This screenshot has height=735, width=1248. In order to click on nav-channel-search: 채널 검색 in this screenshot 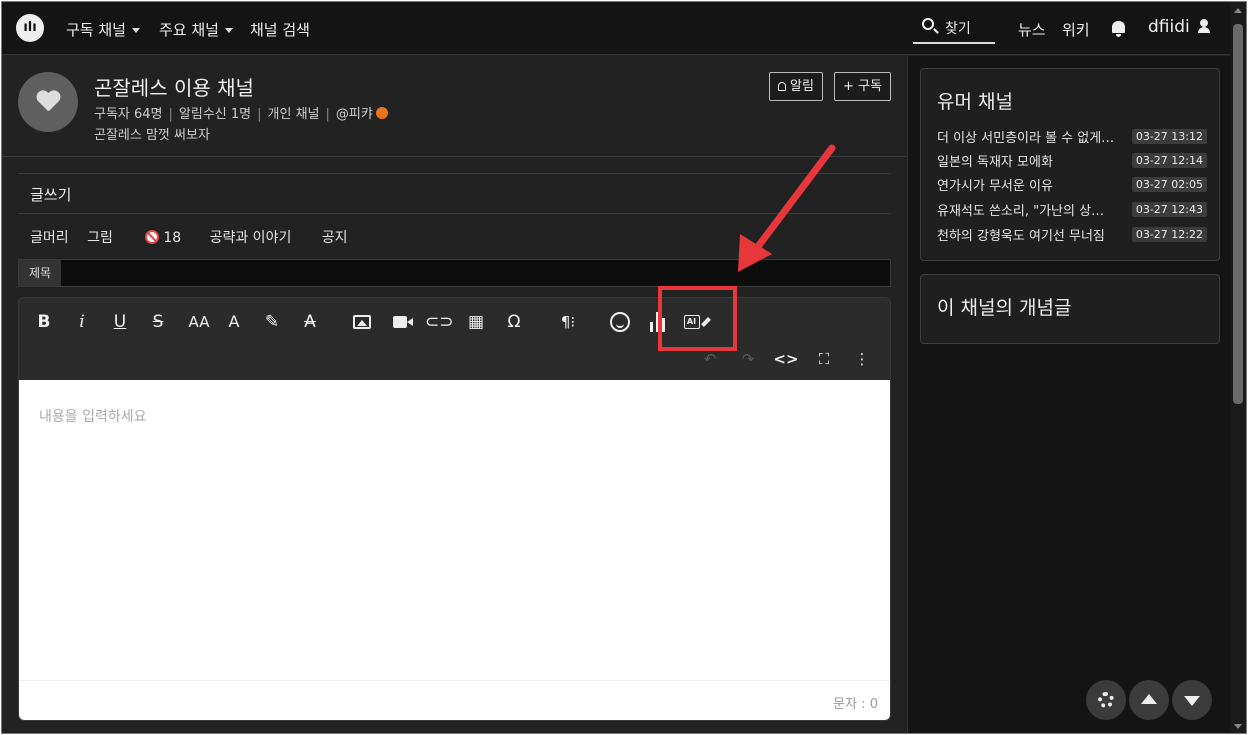, I will do `click(280, 29)`.